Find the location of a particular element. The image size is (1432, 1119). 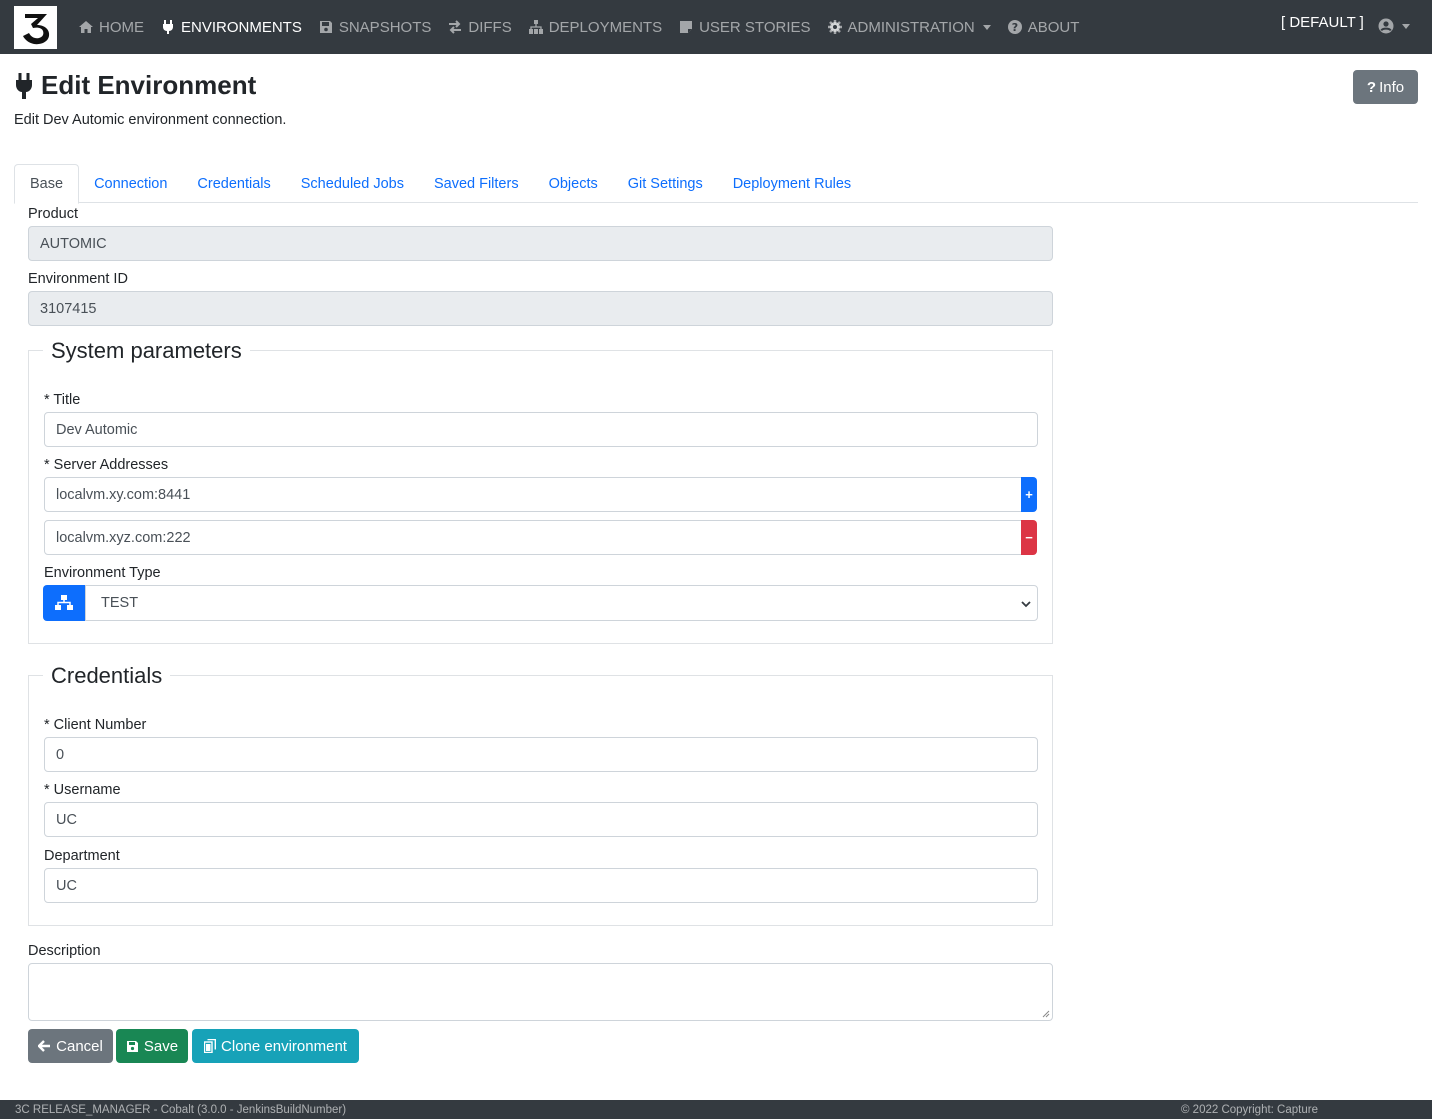

tab-credentials: Credentials is located at coordinates (233, 183).